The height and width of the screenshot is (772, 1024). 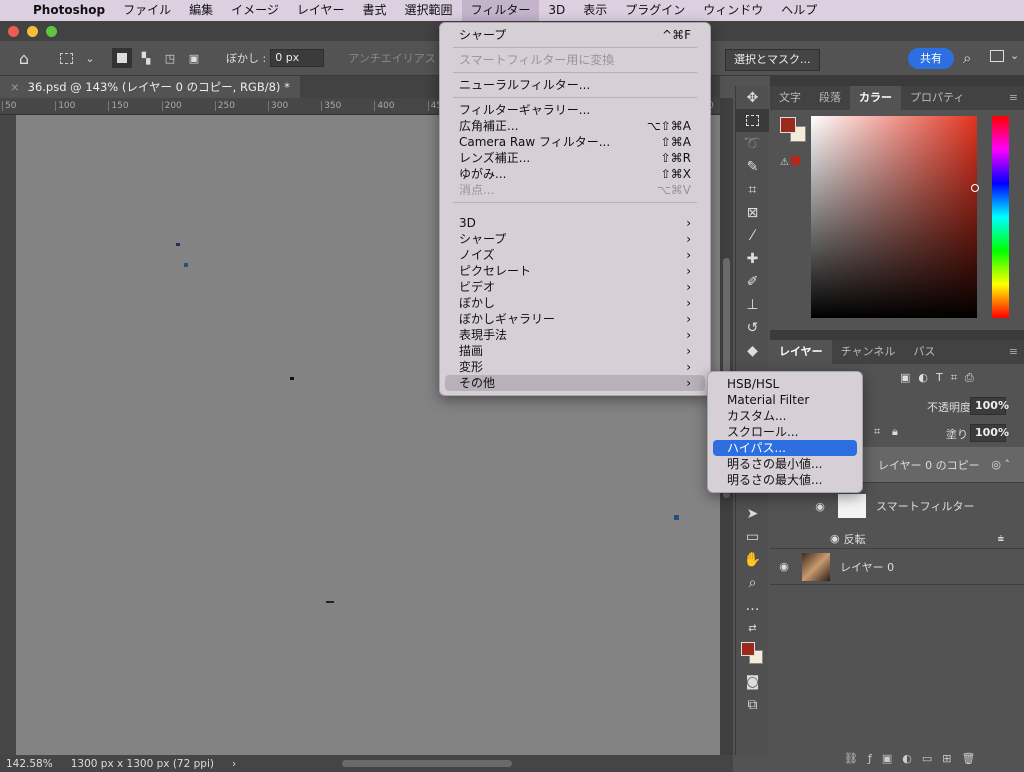 I want to click on menu-4: 書式, so click(x=375, y=10).